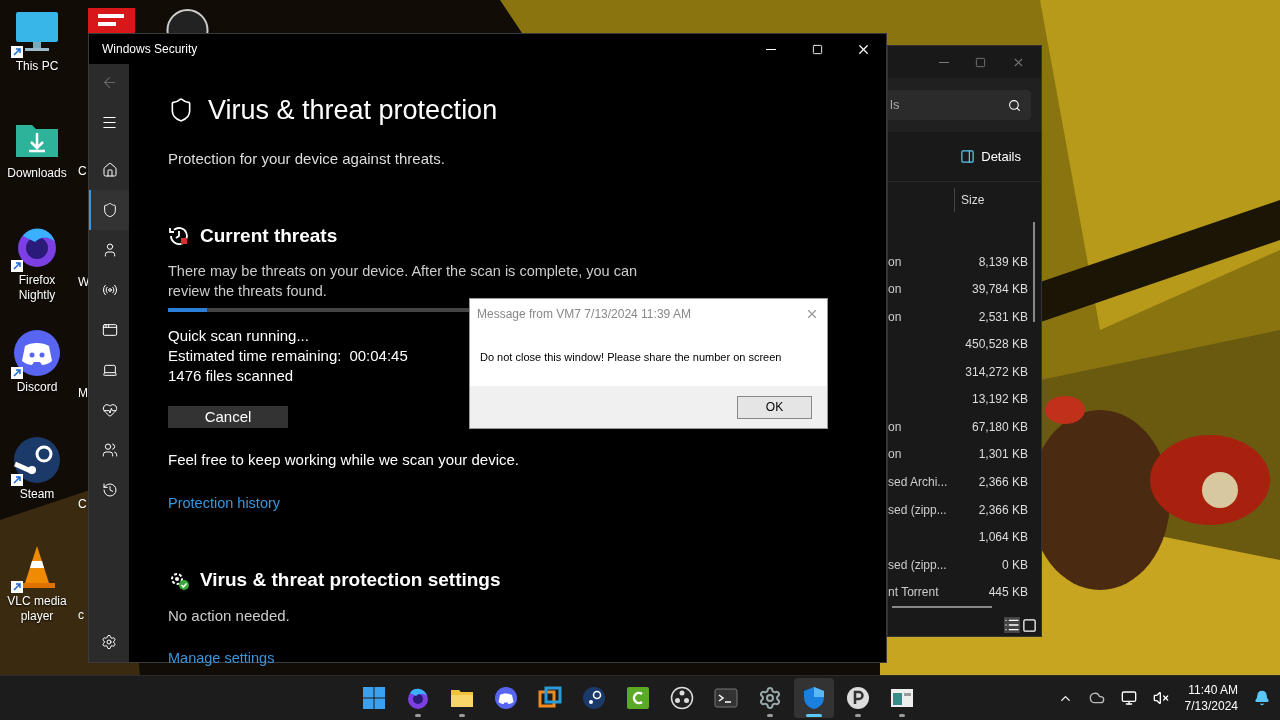 The width and height of the screenshot is (1280, 720). I want to click on minimize-icon, so click(944, 62).